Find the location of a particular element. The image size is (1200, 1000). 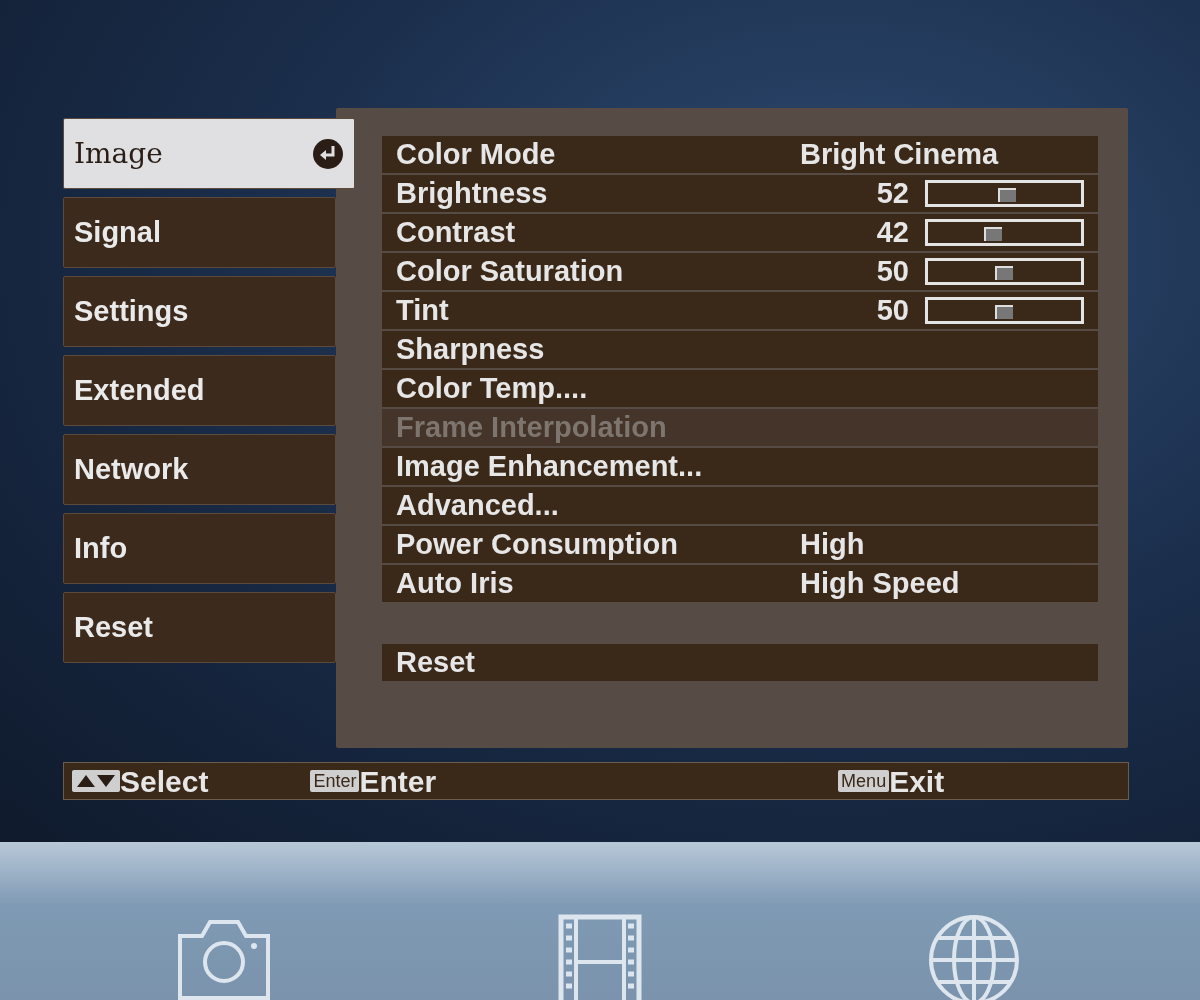

setting-label: Contrast is located at coordinates (456, 232).